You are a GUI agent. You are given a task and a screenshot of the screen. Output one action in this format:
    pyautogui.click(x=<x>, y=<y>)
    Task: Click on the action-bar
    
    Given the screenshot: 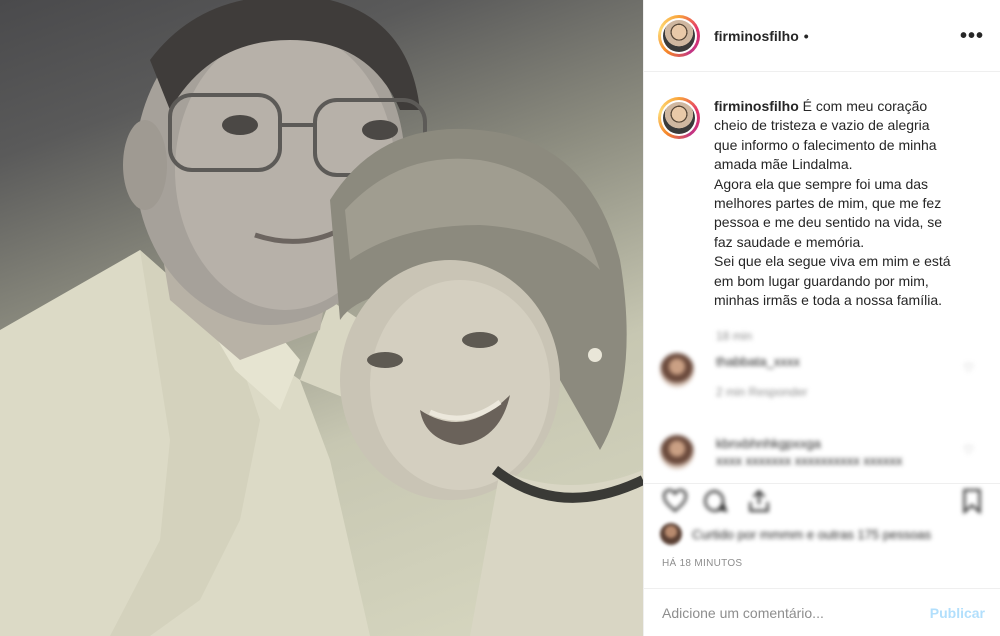 What is the action you would take?
    pyautogui.click(x=822, y=503)
    